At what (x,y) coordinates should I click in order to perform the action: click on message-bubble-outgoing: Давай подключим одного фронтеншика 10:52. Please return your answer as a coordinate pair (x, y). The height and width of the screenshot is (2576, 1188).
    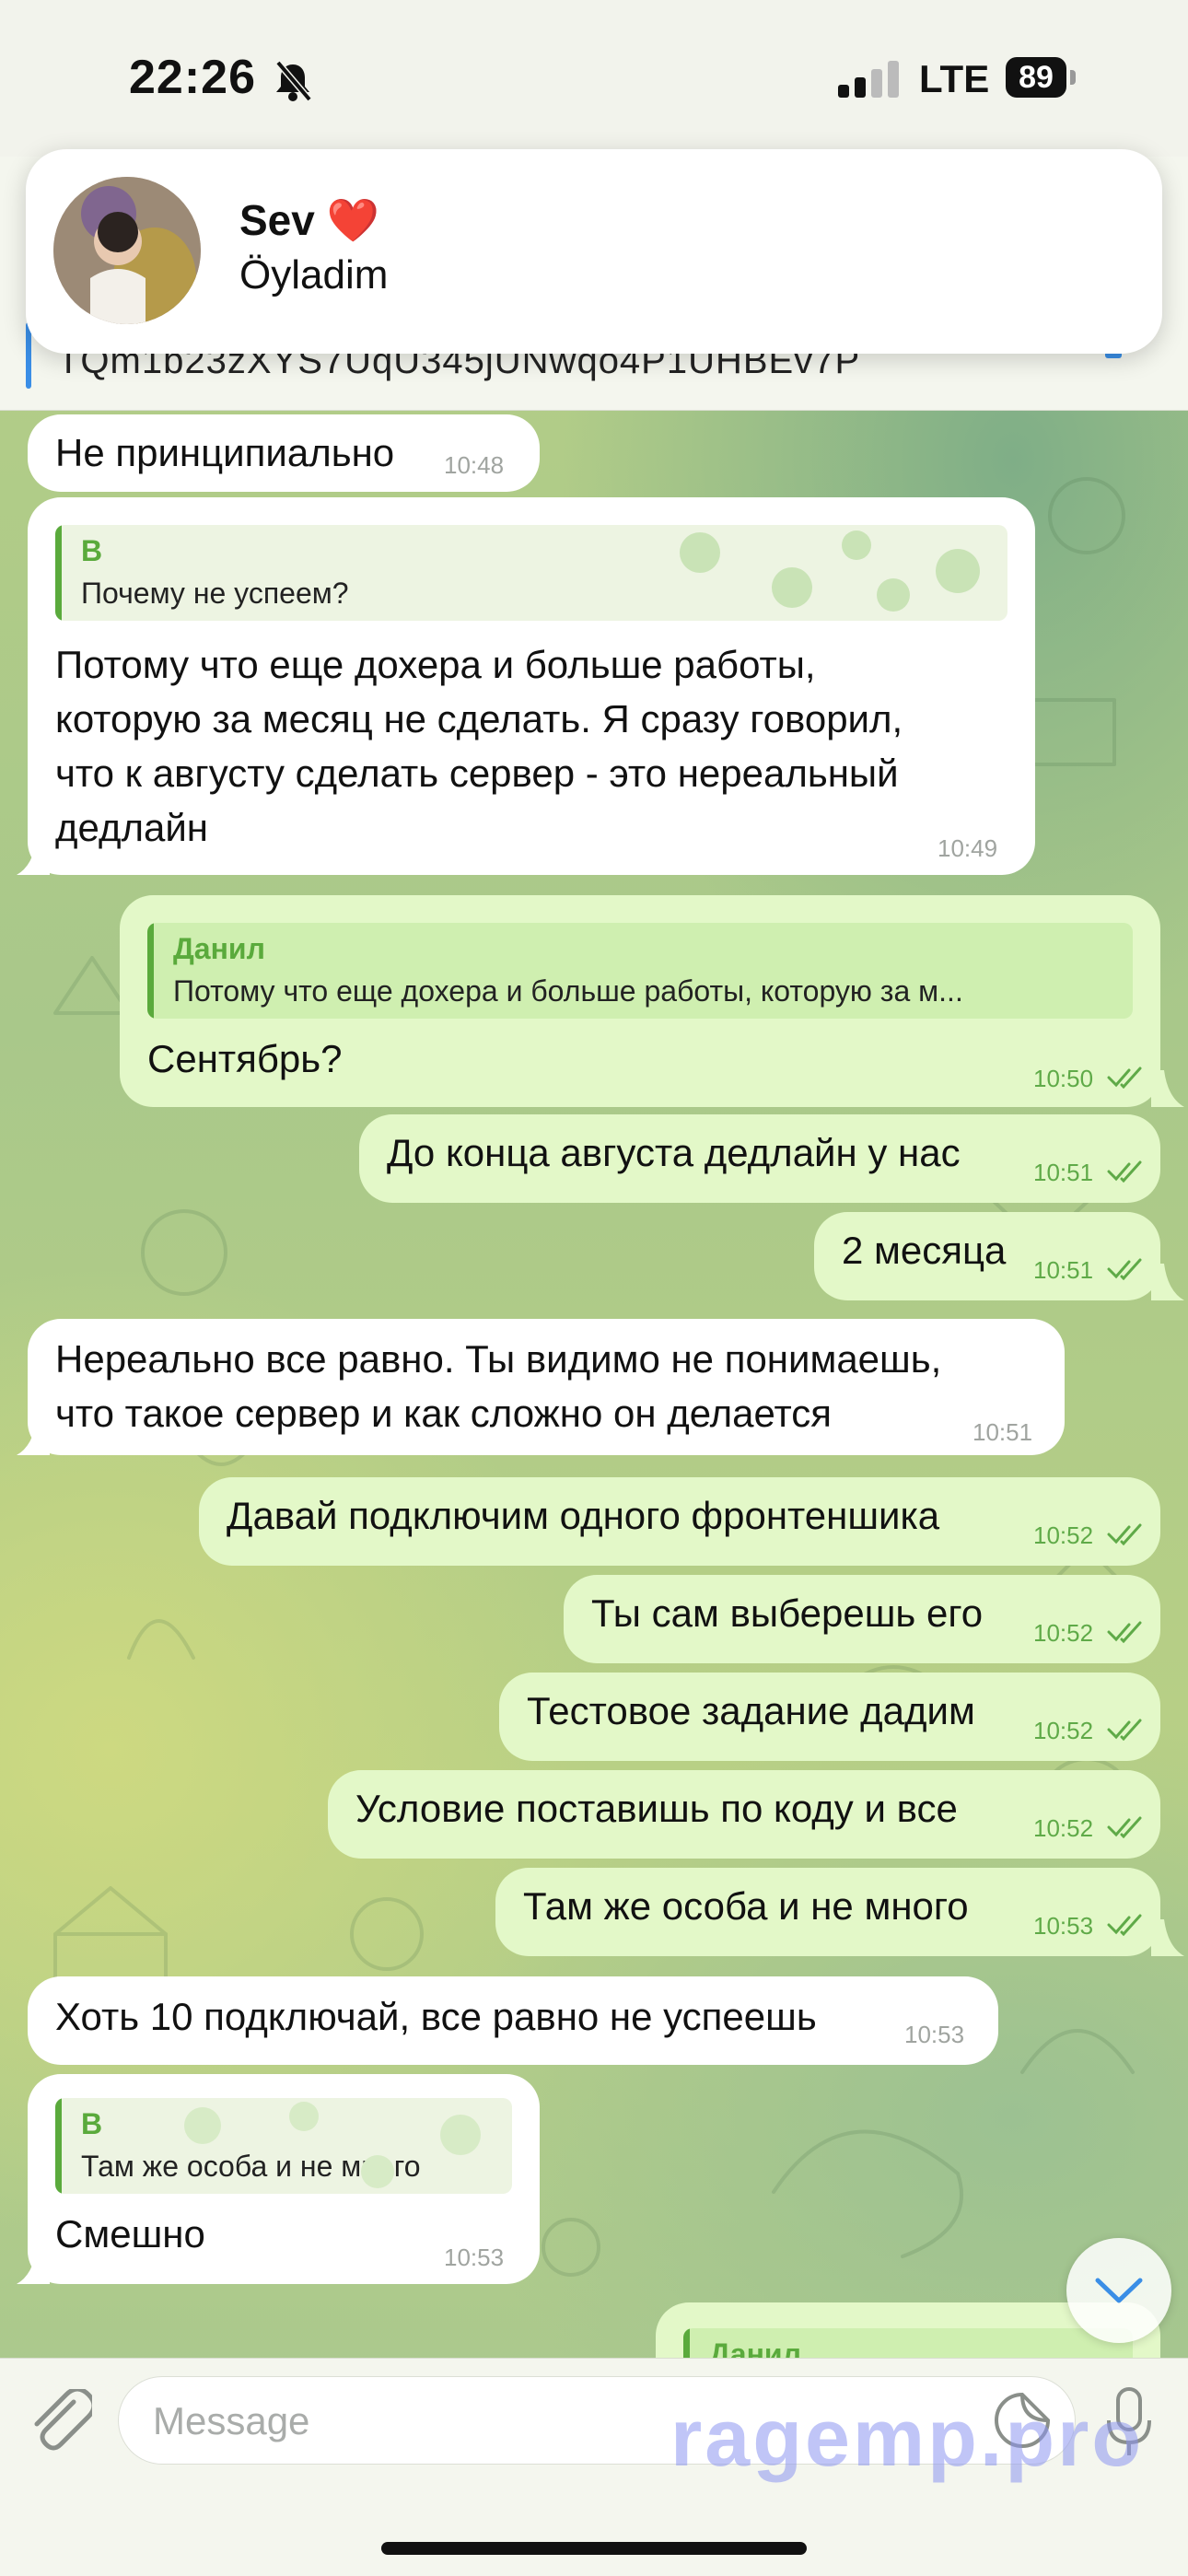
    Looking at the image, I should click on (679, 1521).